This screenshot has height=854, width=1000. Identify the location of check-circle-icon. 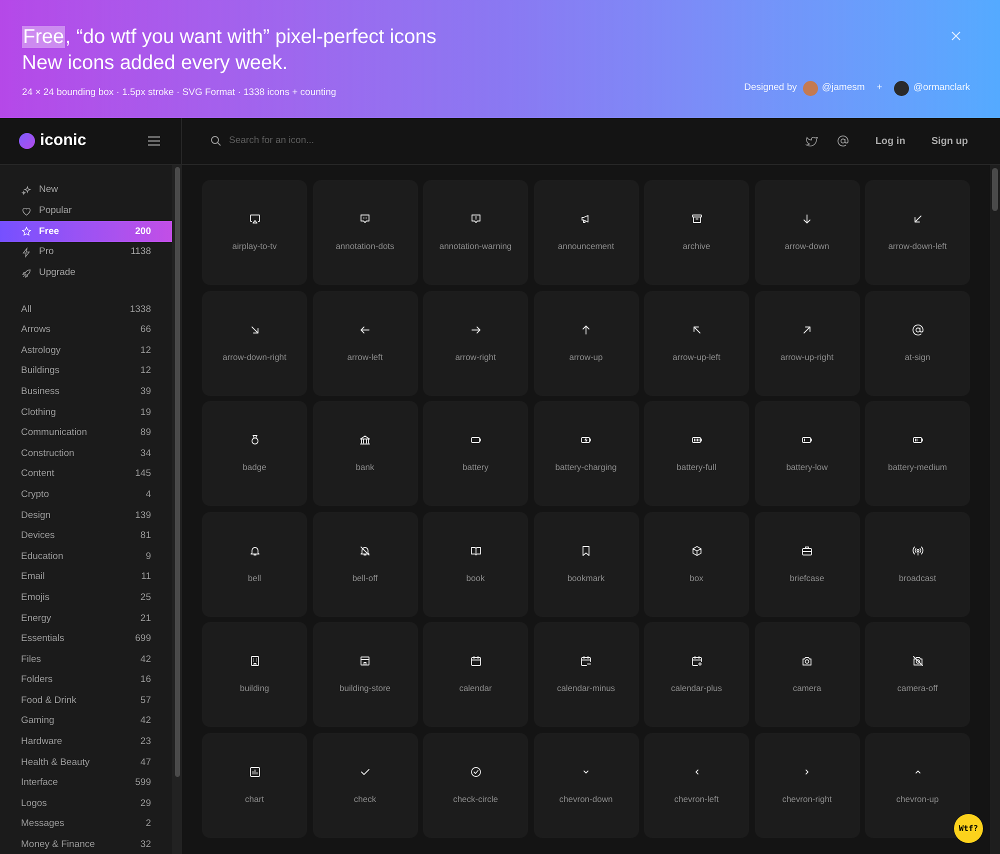
(476, 772).